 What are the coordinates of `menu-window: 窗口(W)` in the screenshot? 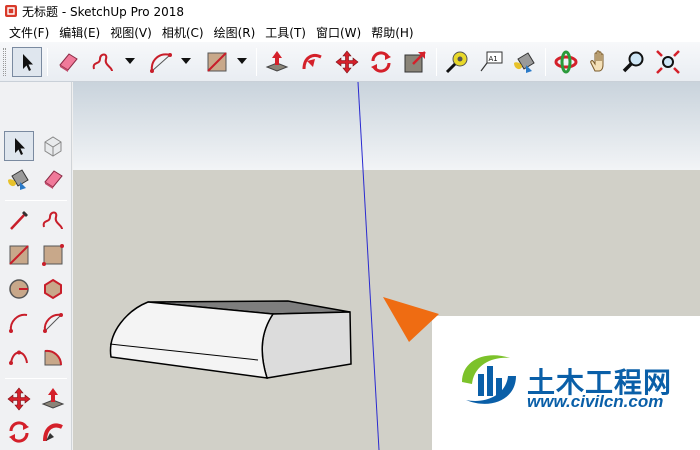 It's located at (338, 32).